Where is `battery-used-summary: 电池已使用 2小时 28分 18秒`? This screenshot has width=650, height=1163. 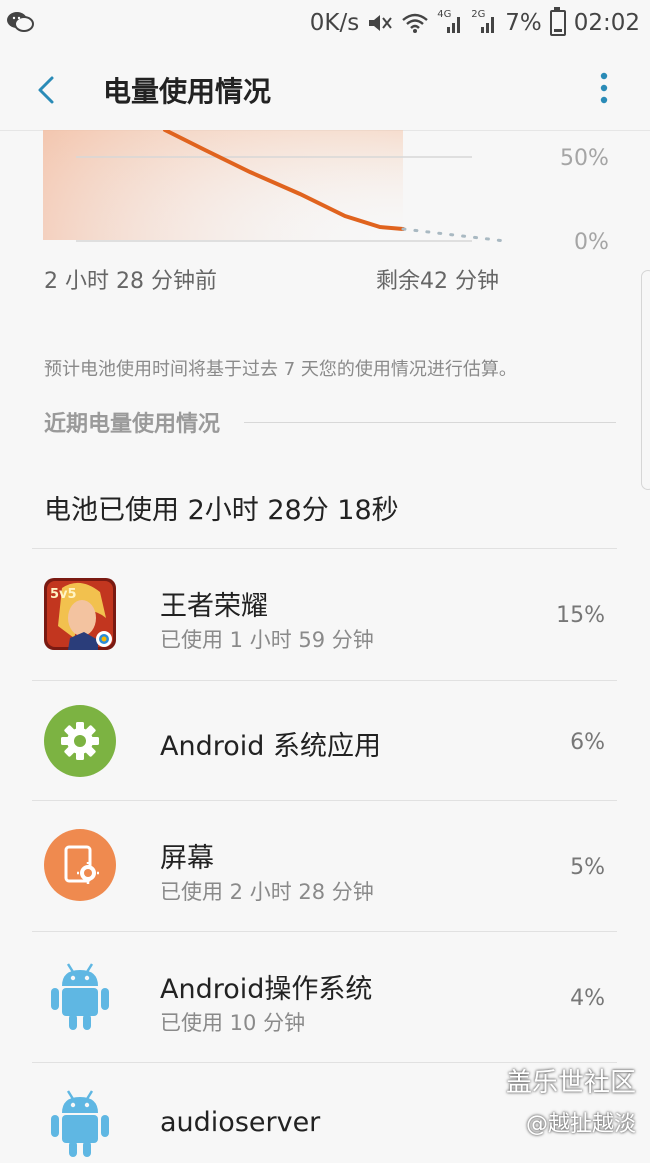
battery-used-summary: 电池已使用 2小时 28分 18秒 is located at coordinates (221, 510).